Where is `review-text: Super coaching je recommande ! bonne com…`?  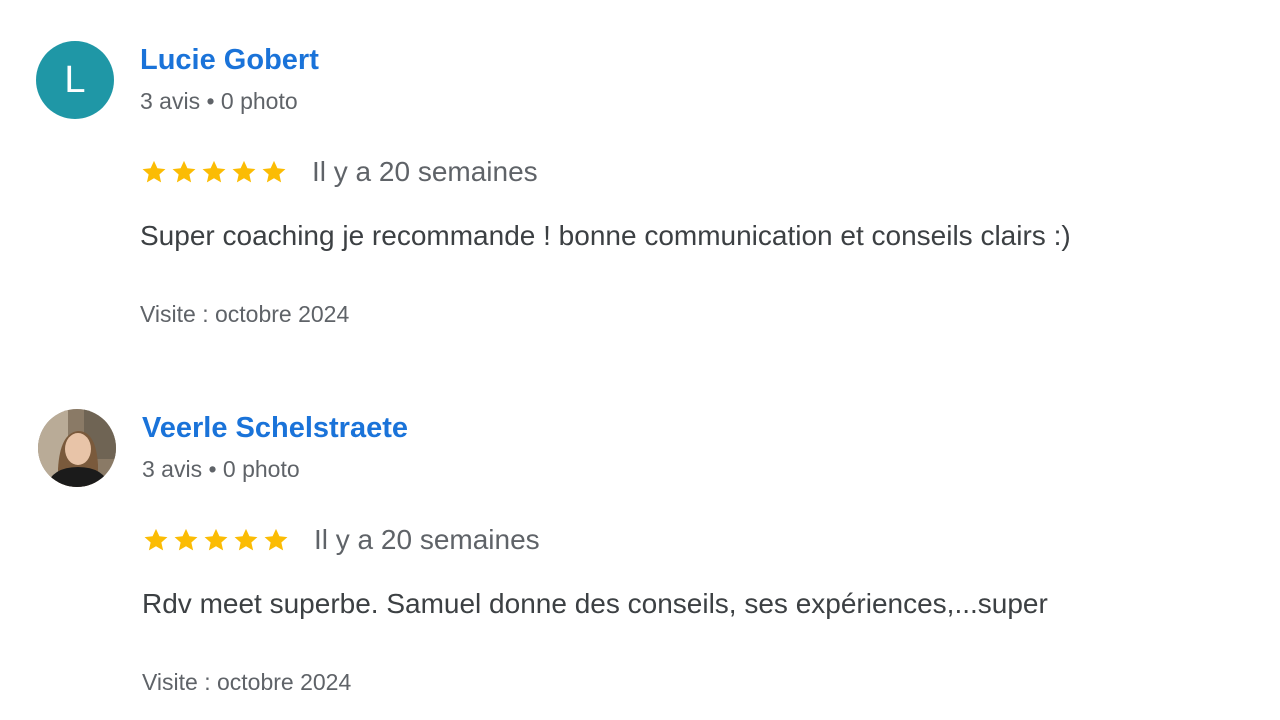 review-text: Super coaching je recommande ! bonne com… is located at coordinates (605, 235).